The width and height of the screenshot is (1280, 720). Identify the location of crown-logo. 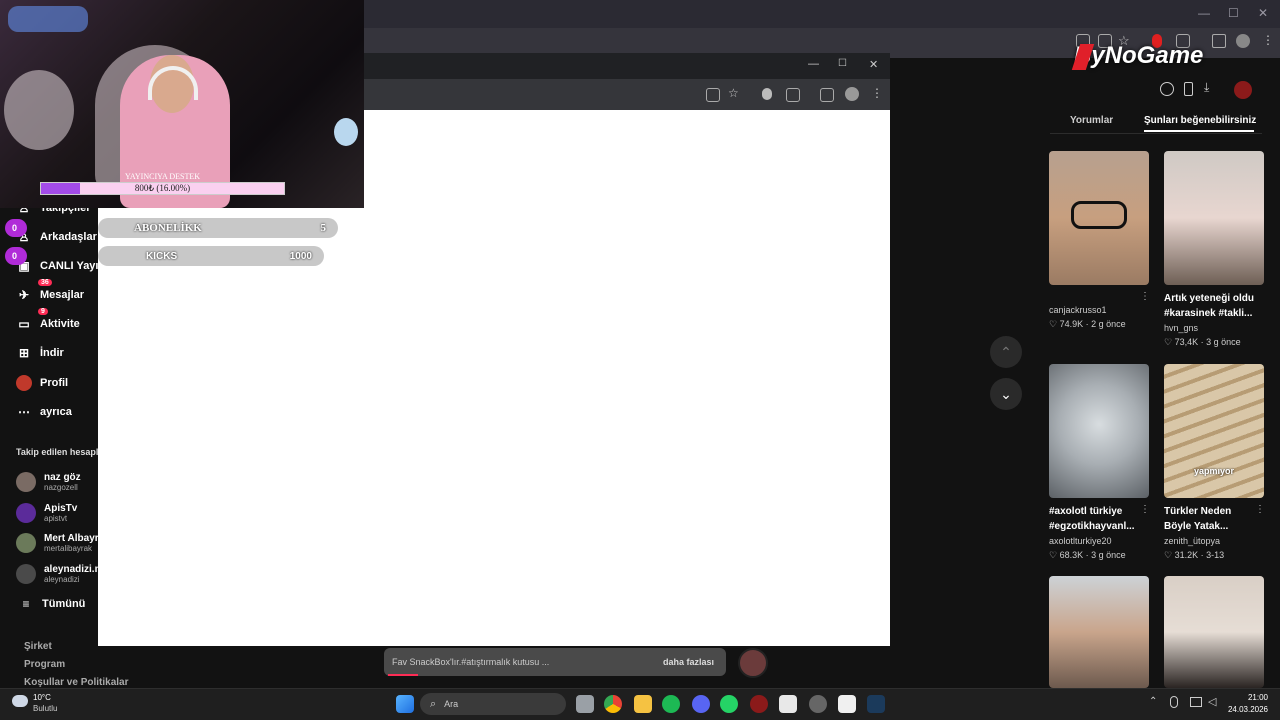
(48, 19).